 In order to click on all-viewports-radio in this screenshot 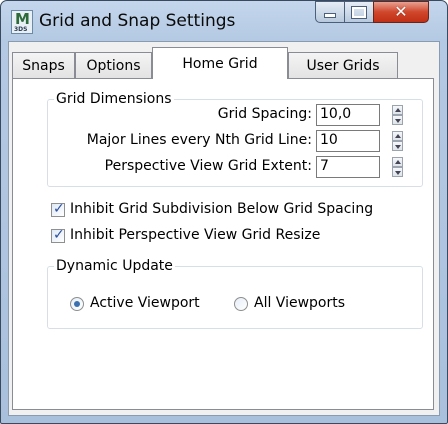, I will do `click(241, 304)`.